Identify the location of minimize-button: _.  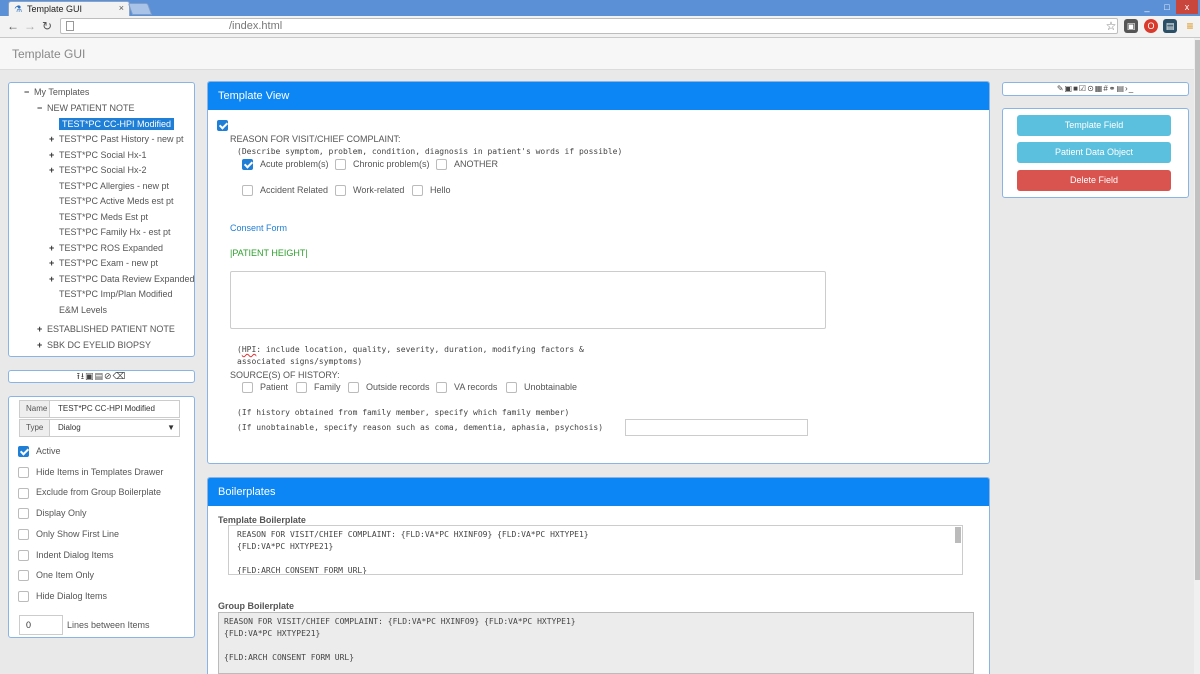
(1147, 7).